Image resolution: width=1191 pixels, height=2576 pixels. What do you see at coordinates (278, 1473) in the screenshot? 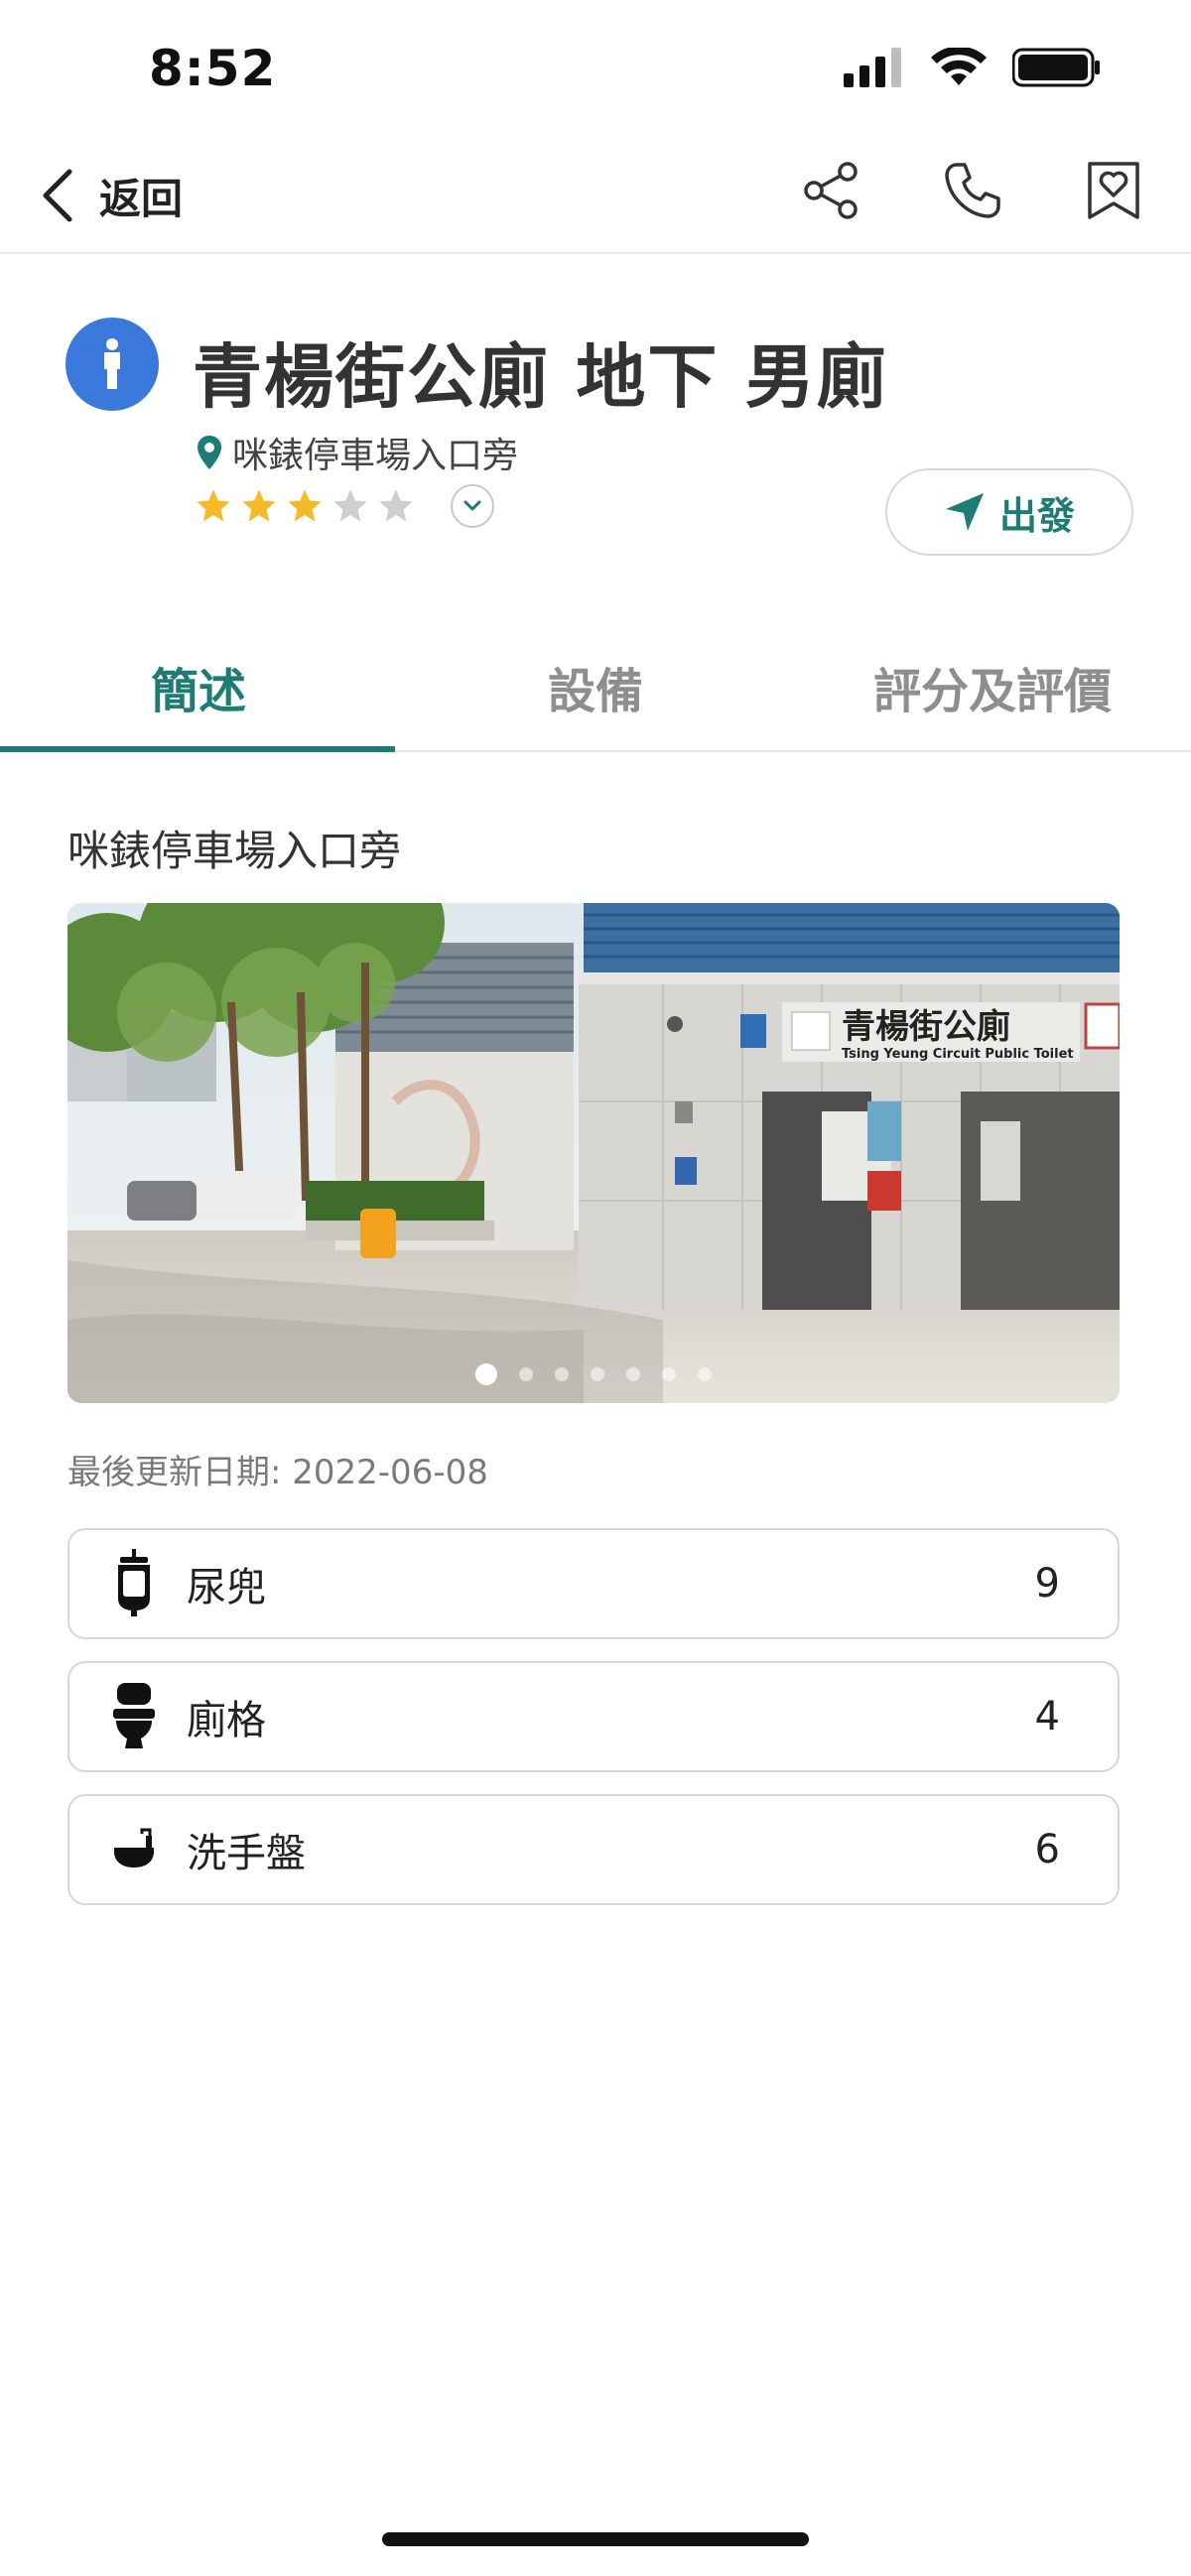
I see `last-updated: 最後更新日期: 2022-06-08` at bounding box center [278, 1473].